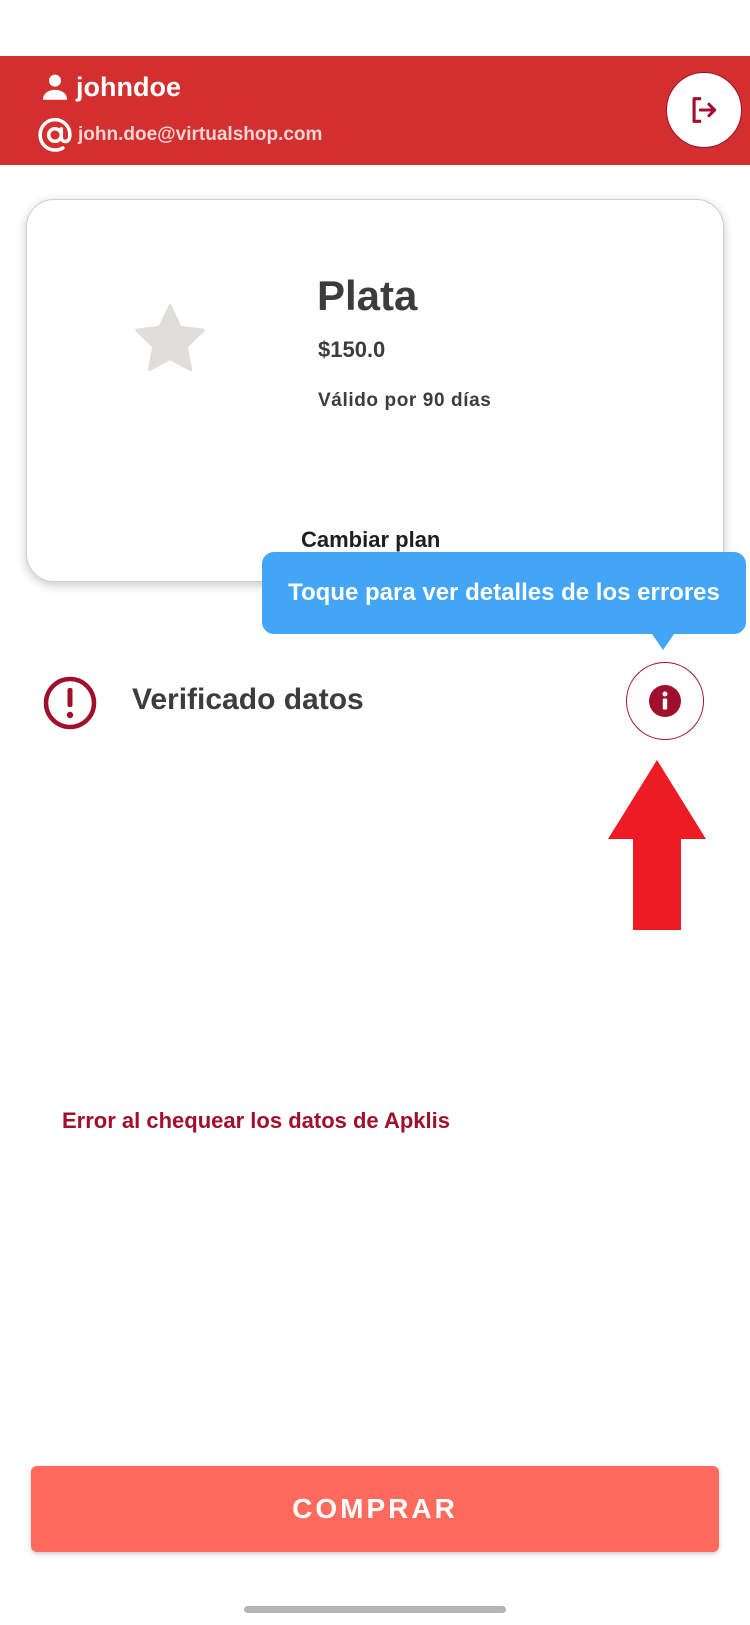 Image resolution: width=750 pixels, height=1625 pixels. I want to click on logout-icon, so click(704, 110).